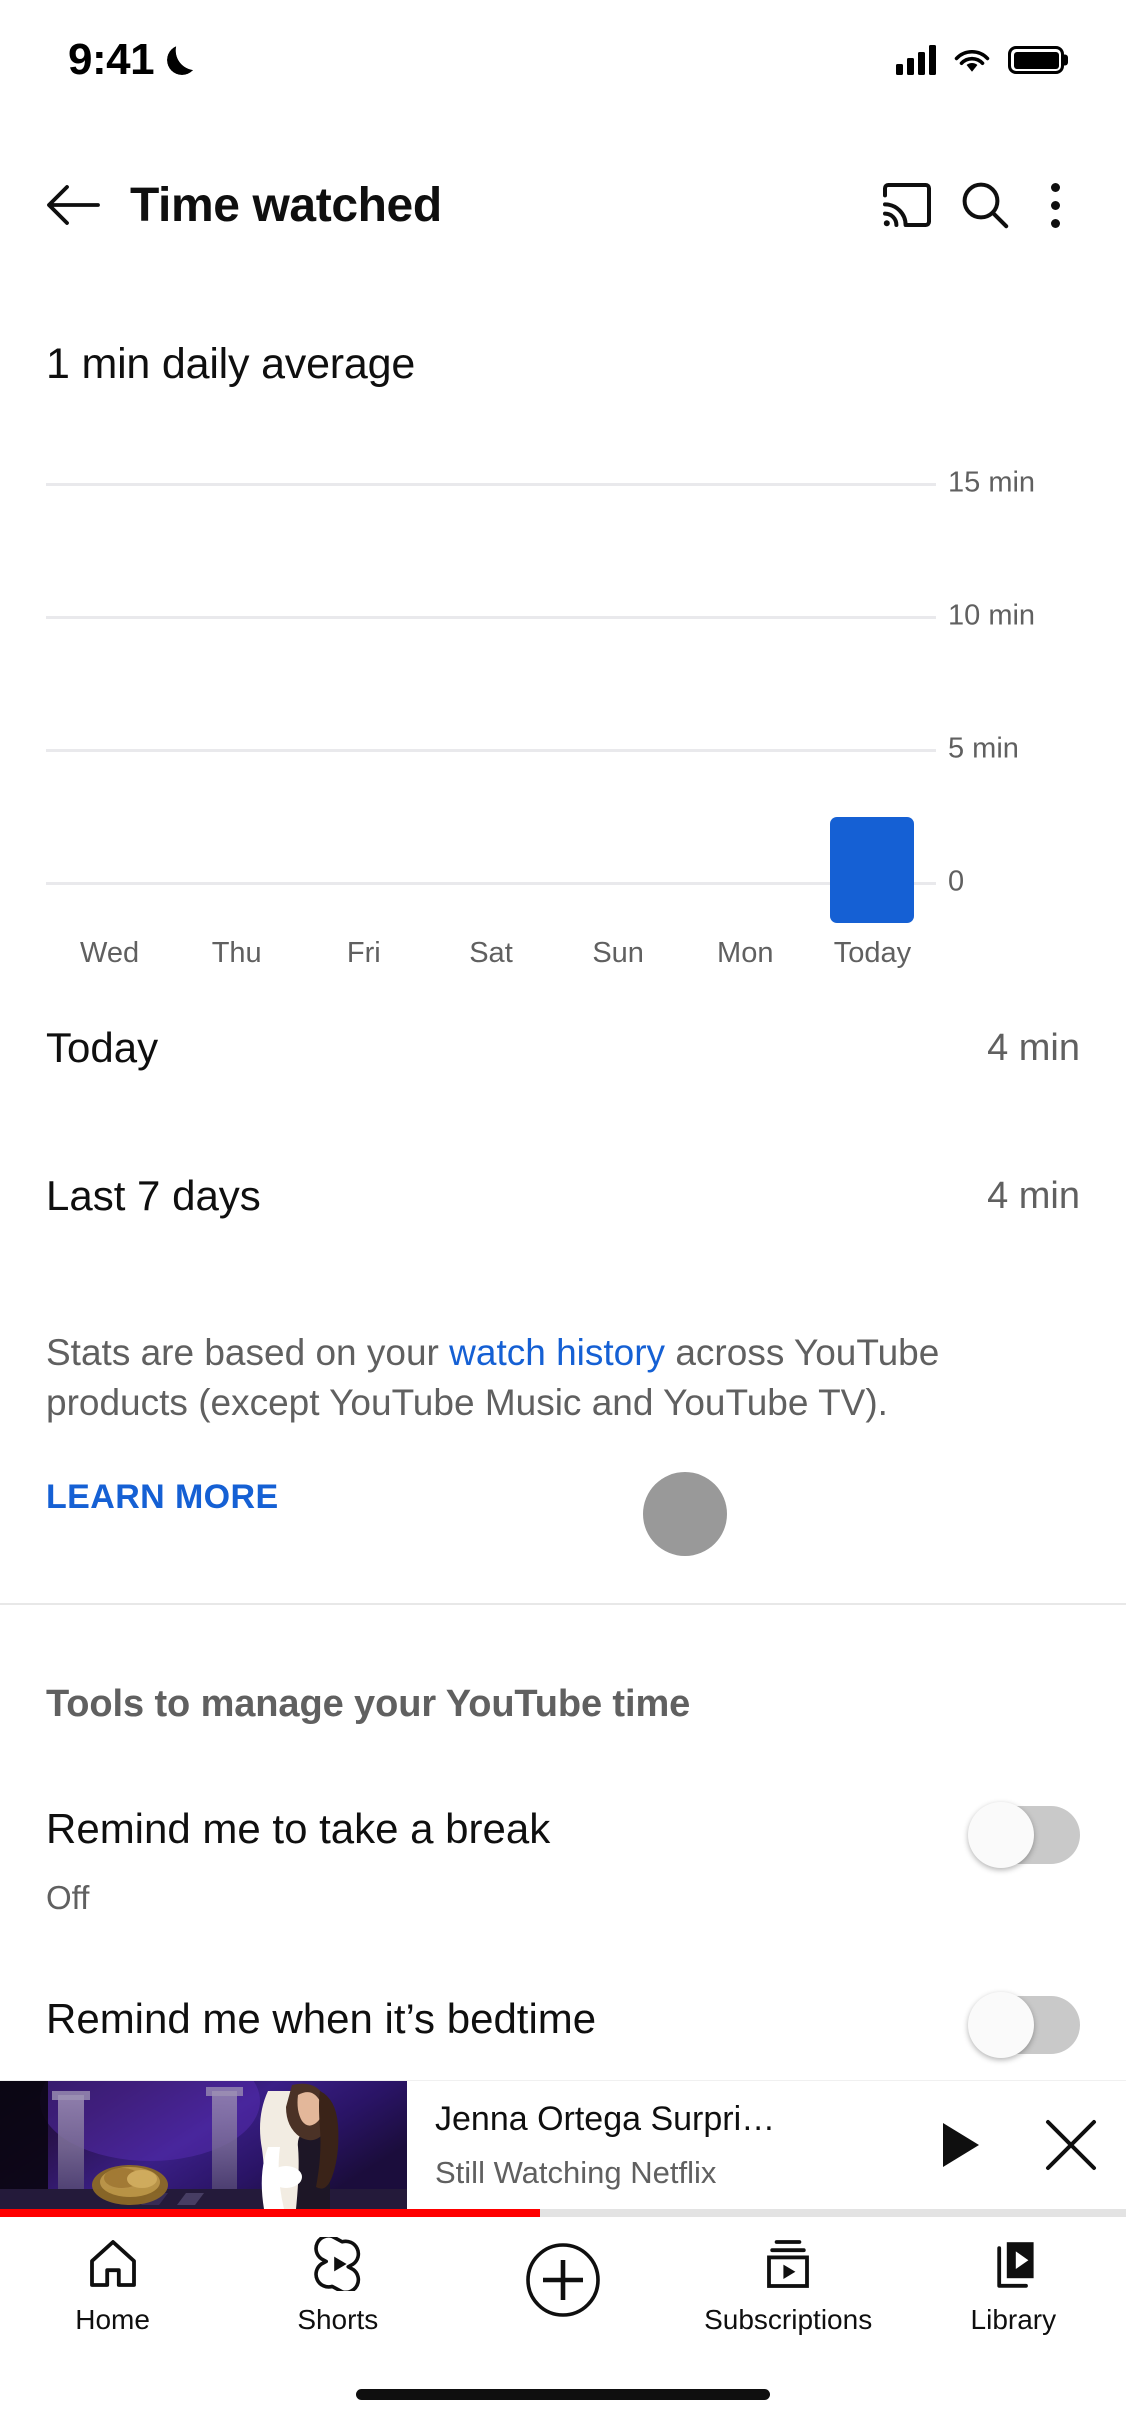  I want to click on x-label: Thu, so click(236, 953).